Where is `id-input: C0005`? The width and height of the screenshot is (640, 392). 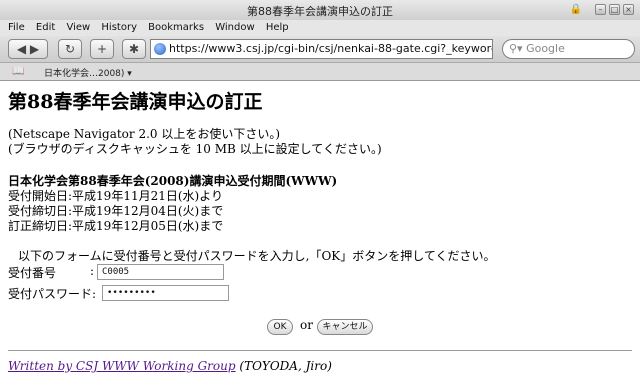
id-input: C0005 is located at coordinates (160, 272).